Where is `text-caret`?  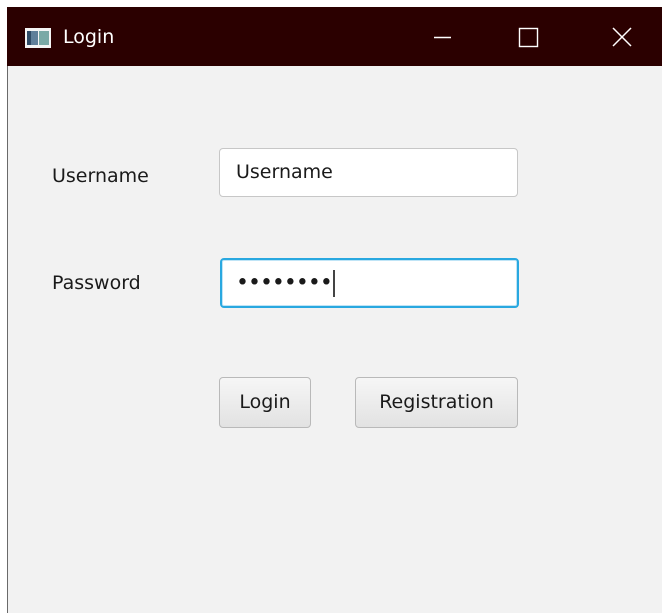 text-caret is located at coordinates (333, 283).